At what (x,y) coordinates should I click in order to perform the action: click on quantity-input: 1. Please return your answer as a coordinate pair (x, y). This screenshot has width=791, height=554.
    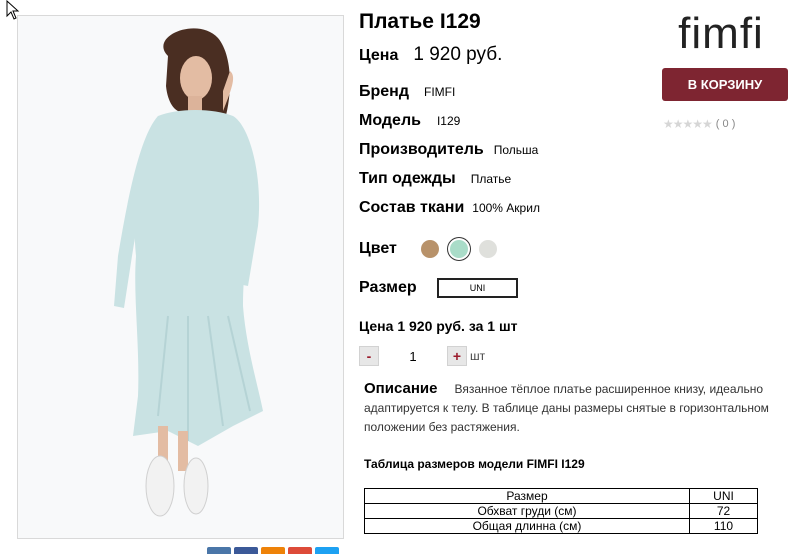
    Looking at the image, I should click on (413, 356).